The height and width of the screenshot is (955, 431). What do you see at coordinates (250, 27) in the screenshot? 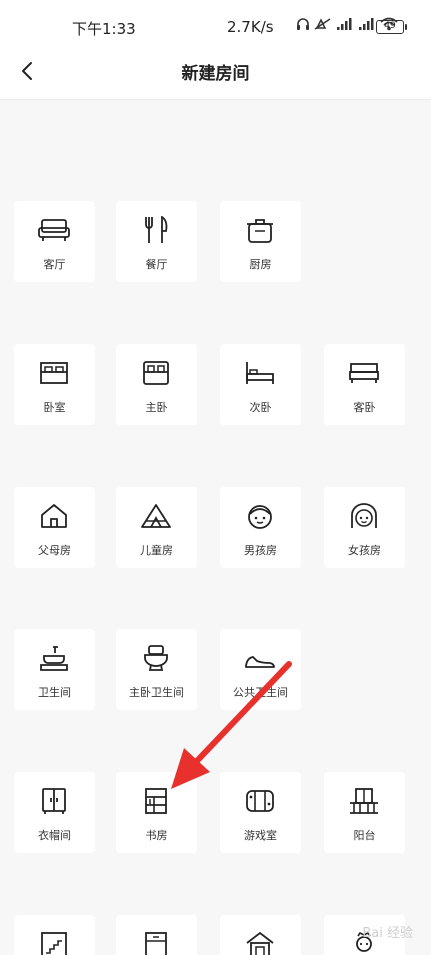
I see `network-speed: 2.7K/s` at bounding box center [250, 27].